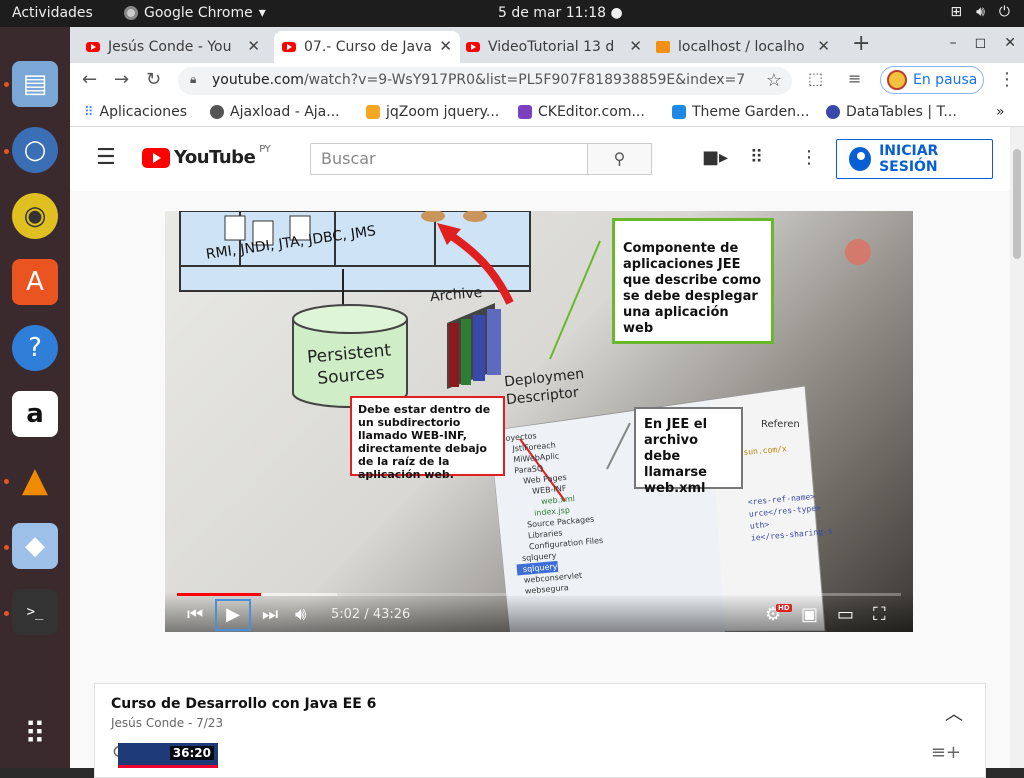 The height and width of the screenshot is (778, 1024). What do you see at coordinates (156, 157) in the screenshot?
I see `youtube-play-icon` at bounding box center [156, 157].